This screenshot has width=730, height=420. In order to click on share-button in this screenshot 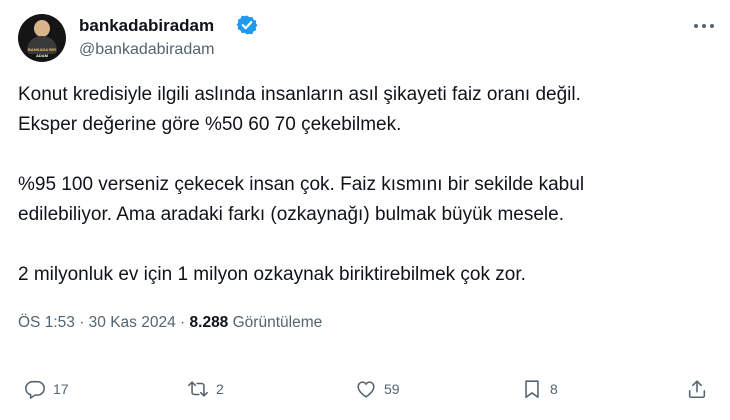, I will do `click(697, 389)`.